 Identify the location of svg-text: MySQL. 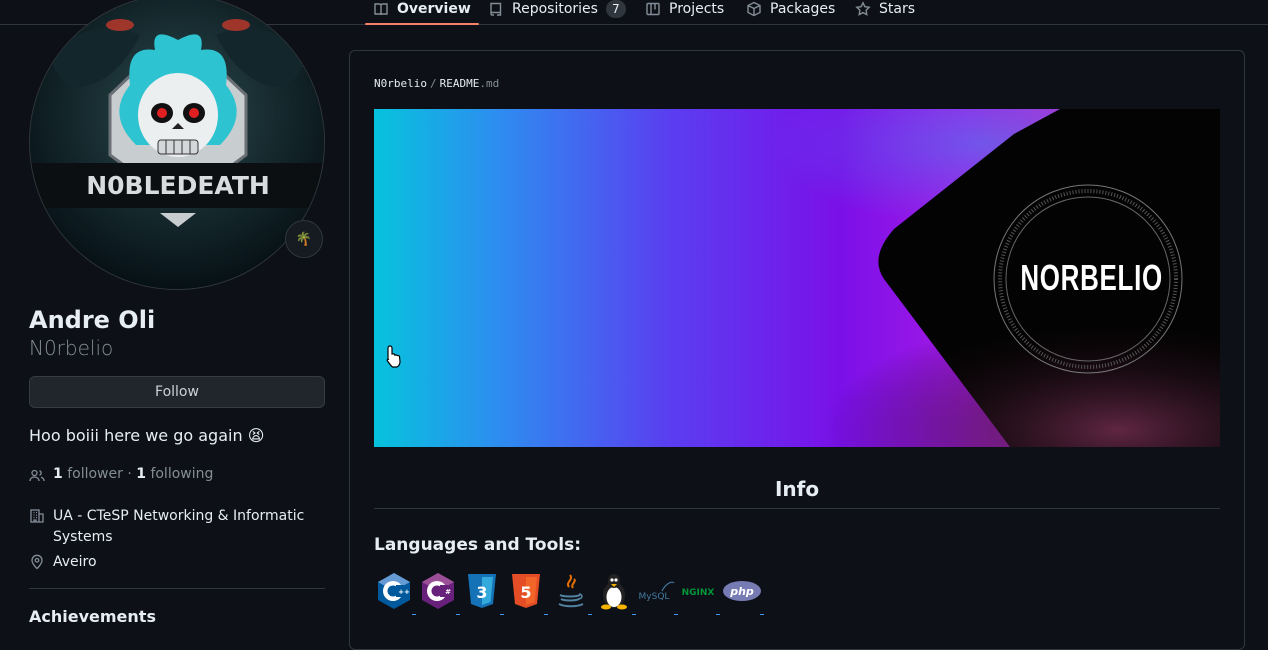
(654, 597).